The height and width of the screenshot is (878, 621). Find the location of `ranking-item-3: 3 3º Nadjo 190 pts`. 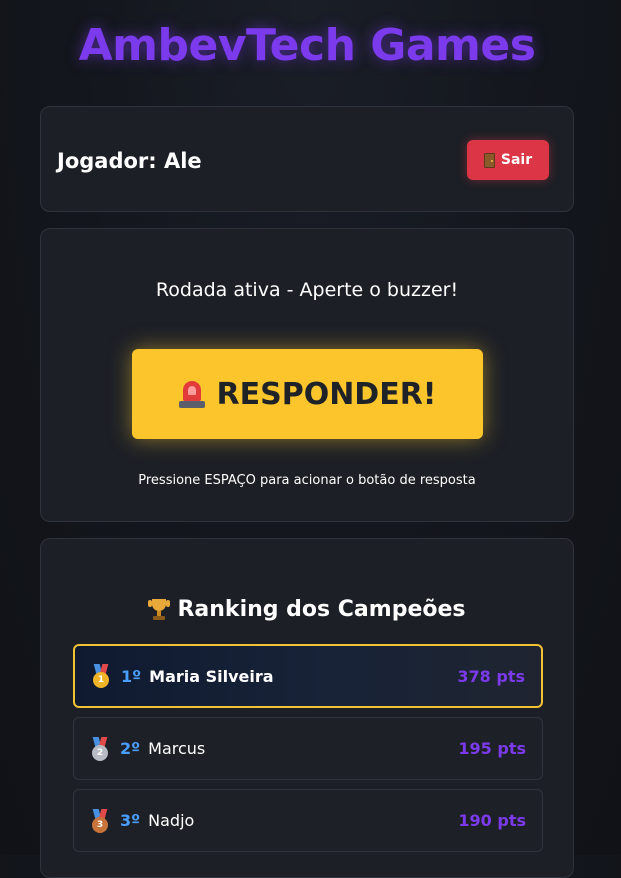

ranking-item-3: 3 3º Nadjo 190 pts is located at coordinates (308, 820).